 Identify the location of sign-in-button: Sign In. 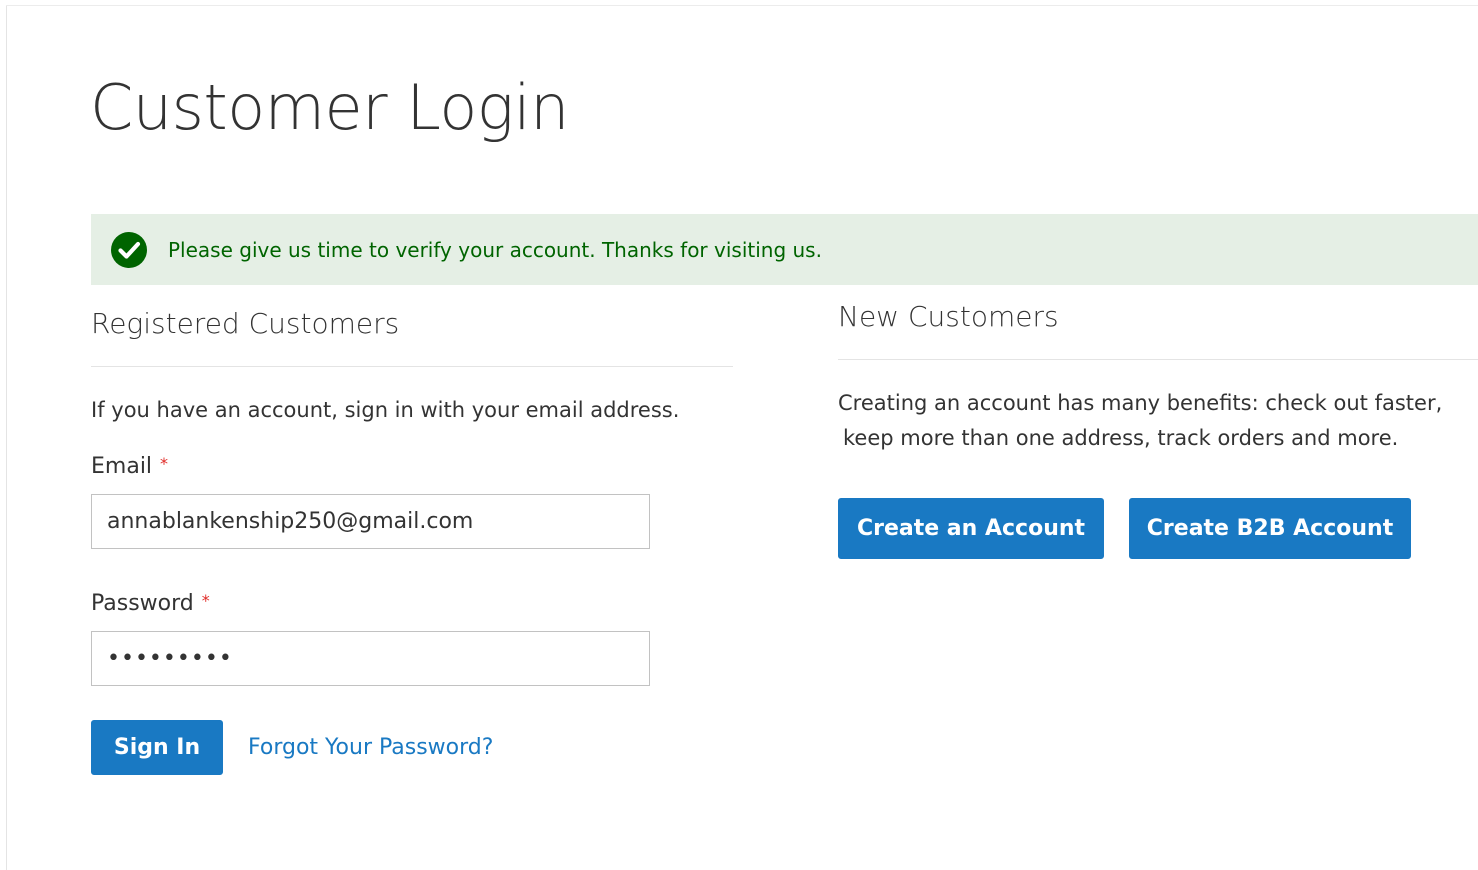
(157, 747).